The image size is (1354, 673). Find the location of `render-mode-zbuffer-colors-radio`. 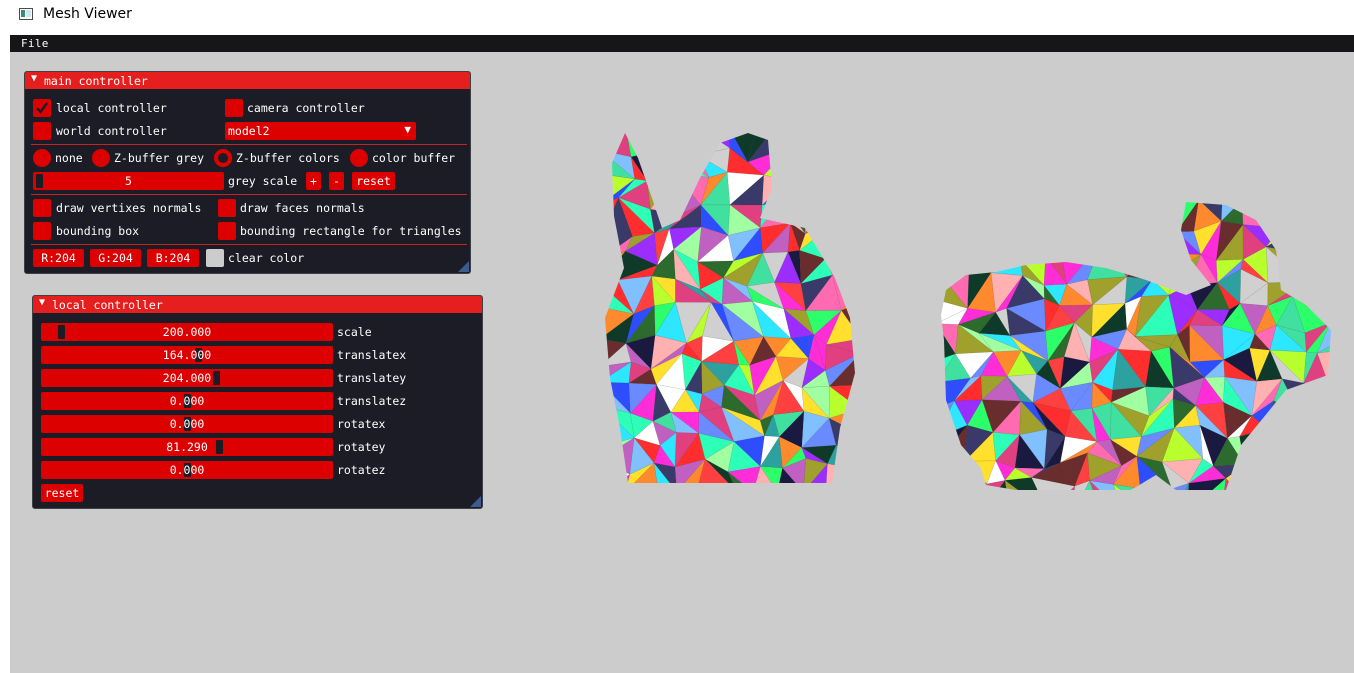

render-mode-zbuffer-colors-radio is located at coordinates (223, 158).